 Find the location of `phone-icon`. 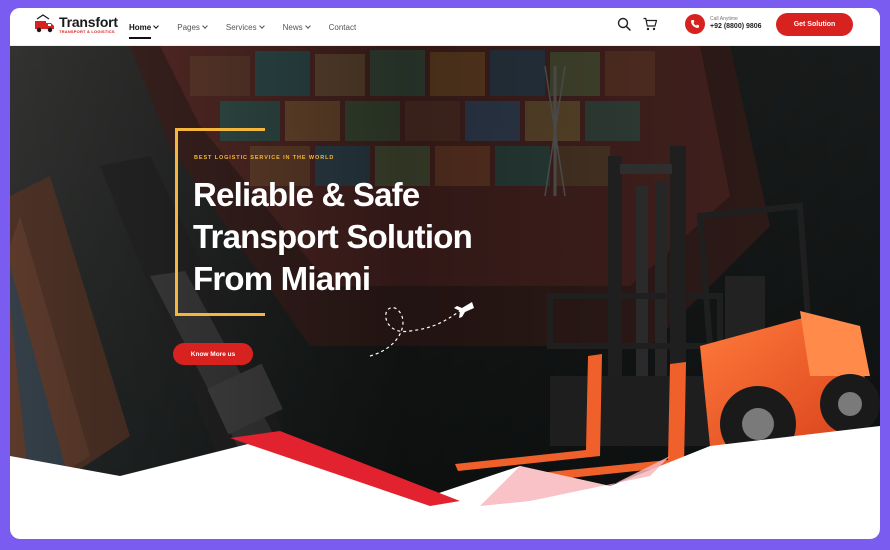

phone-icon is located at coordinates (695, 24).